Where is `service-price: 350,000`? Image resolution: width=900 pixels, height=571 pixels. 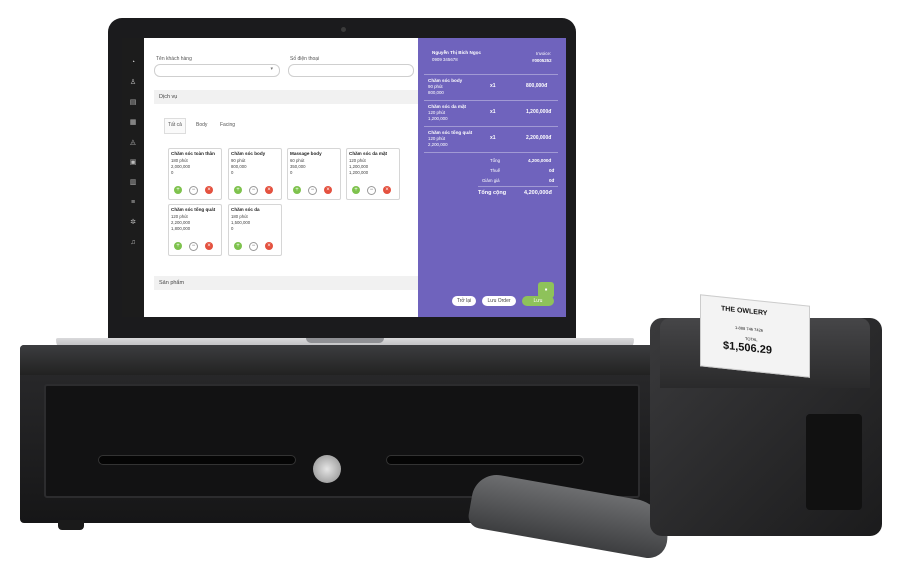 service-price: 350,000 is located at coordinates (298, 166).